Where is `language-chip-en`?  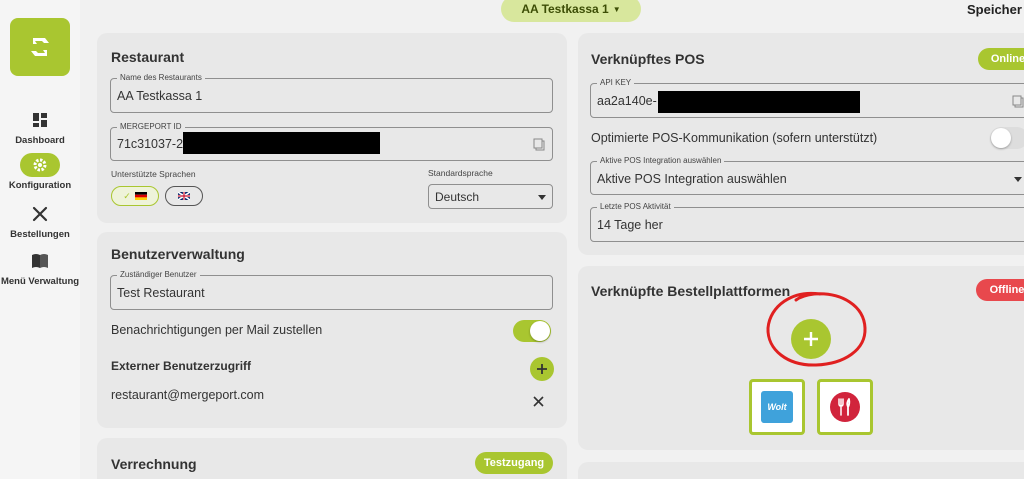 language-chip-en is located at coordinates (184, 196).